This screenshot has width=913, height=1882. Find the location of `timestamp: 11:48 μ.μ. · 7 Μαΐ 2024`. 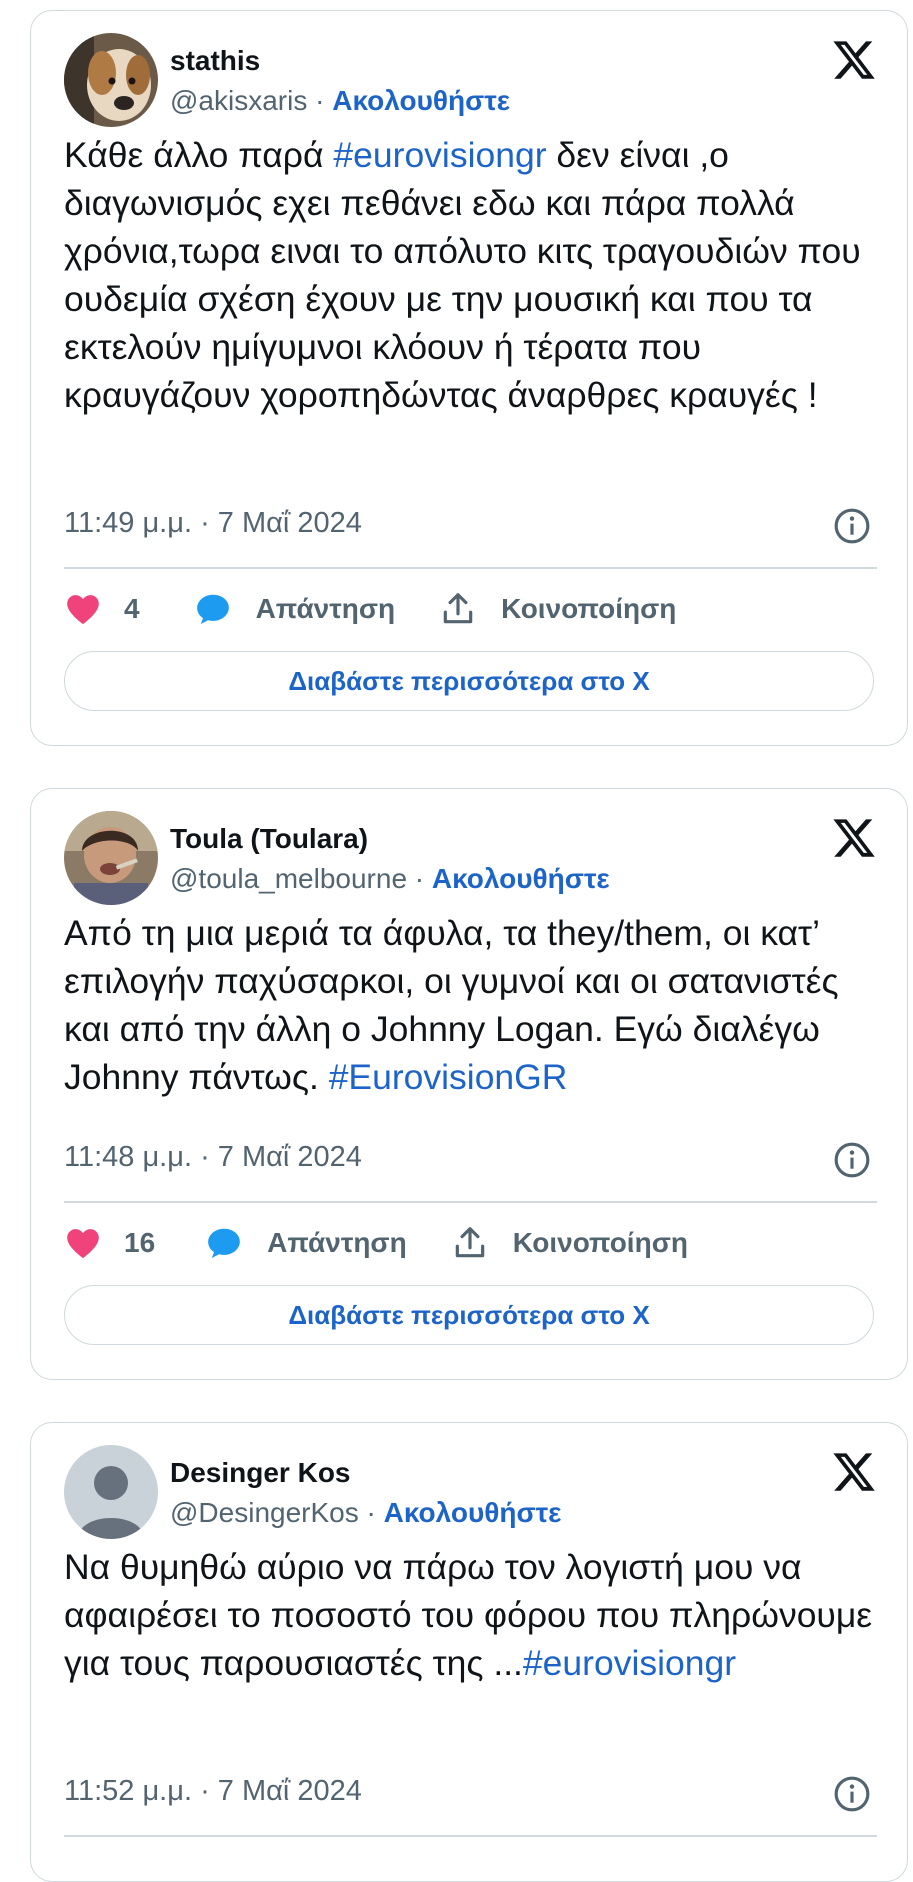

timestamp: 11:48 μ.μ. · 7 Μαΐ 2024 is located at coordinates (213, 1157).